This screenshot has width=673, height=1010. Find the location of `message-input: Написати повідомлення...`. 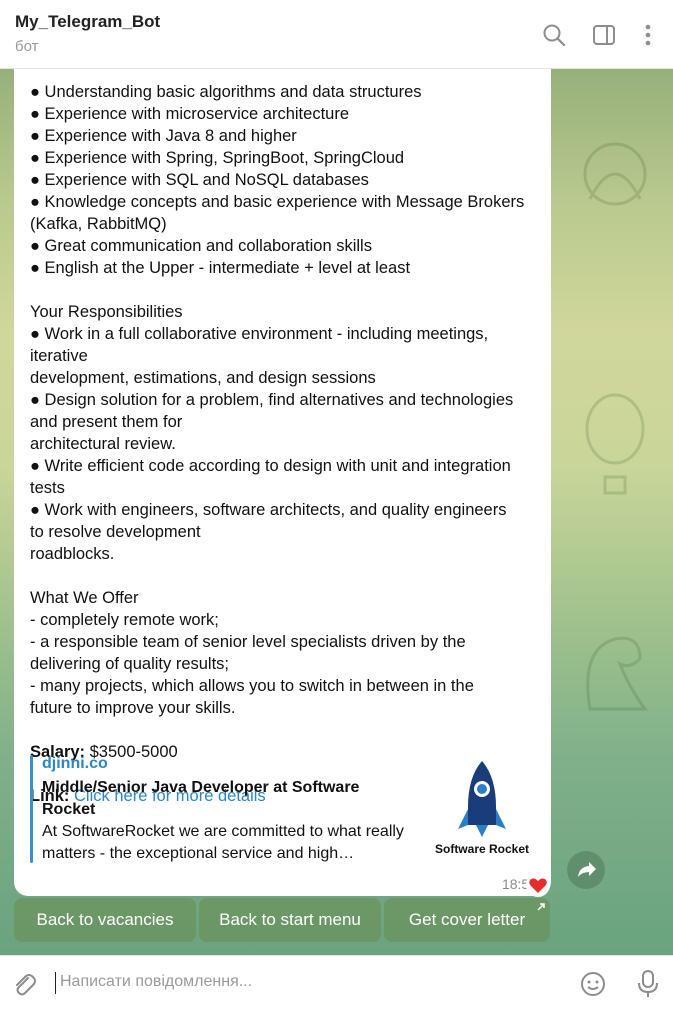

message-input: Написати повідомлення... is located at coordinates (156, 982).